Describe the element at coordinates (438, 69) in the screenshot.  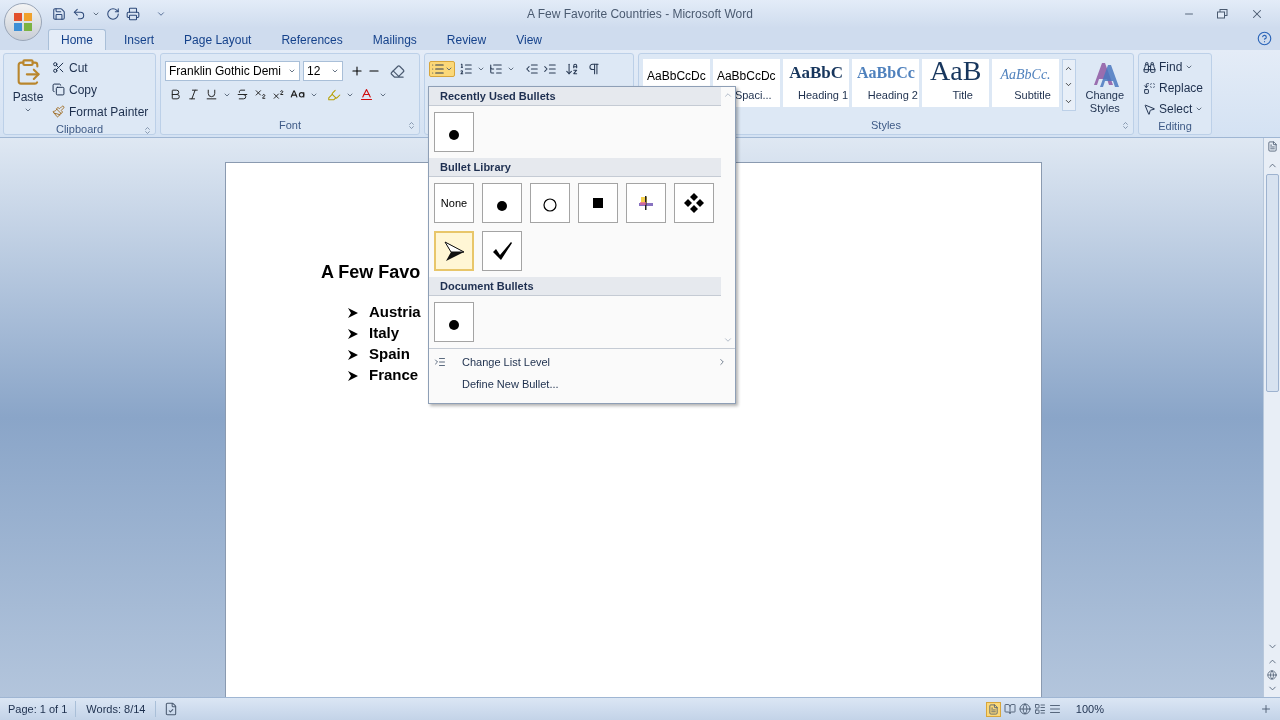
I see `bullet-list-icon` at that location.